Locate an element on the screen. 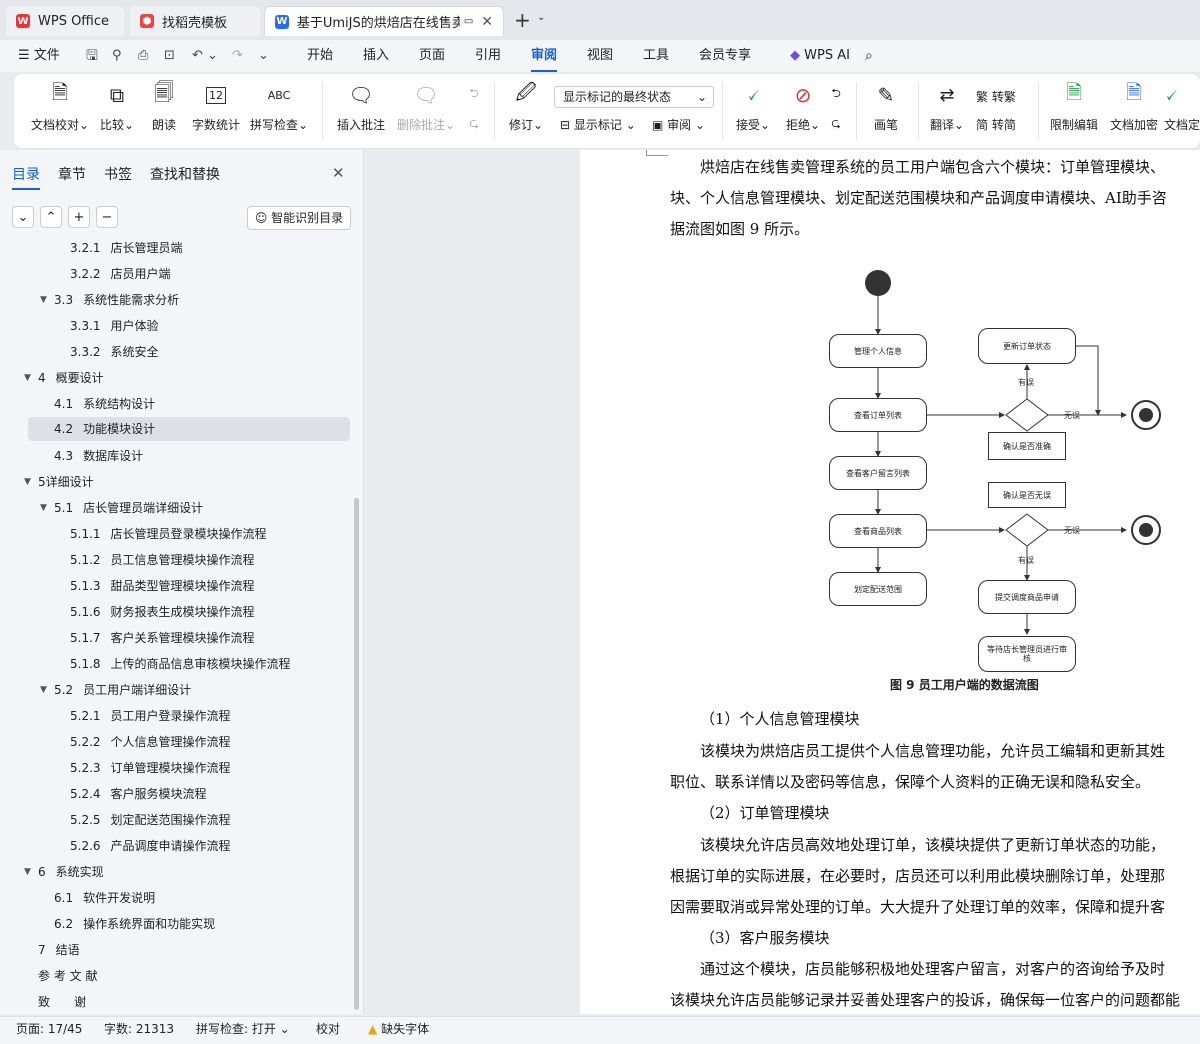 The image size is (1200, 1044). menu-reference: 引用 is located at coordinates (488, 56).